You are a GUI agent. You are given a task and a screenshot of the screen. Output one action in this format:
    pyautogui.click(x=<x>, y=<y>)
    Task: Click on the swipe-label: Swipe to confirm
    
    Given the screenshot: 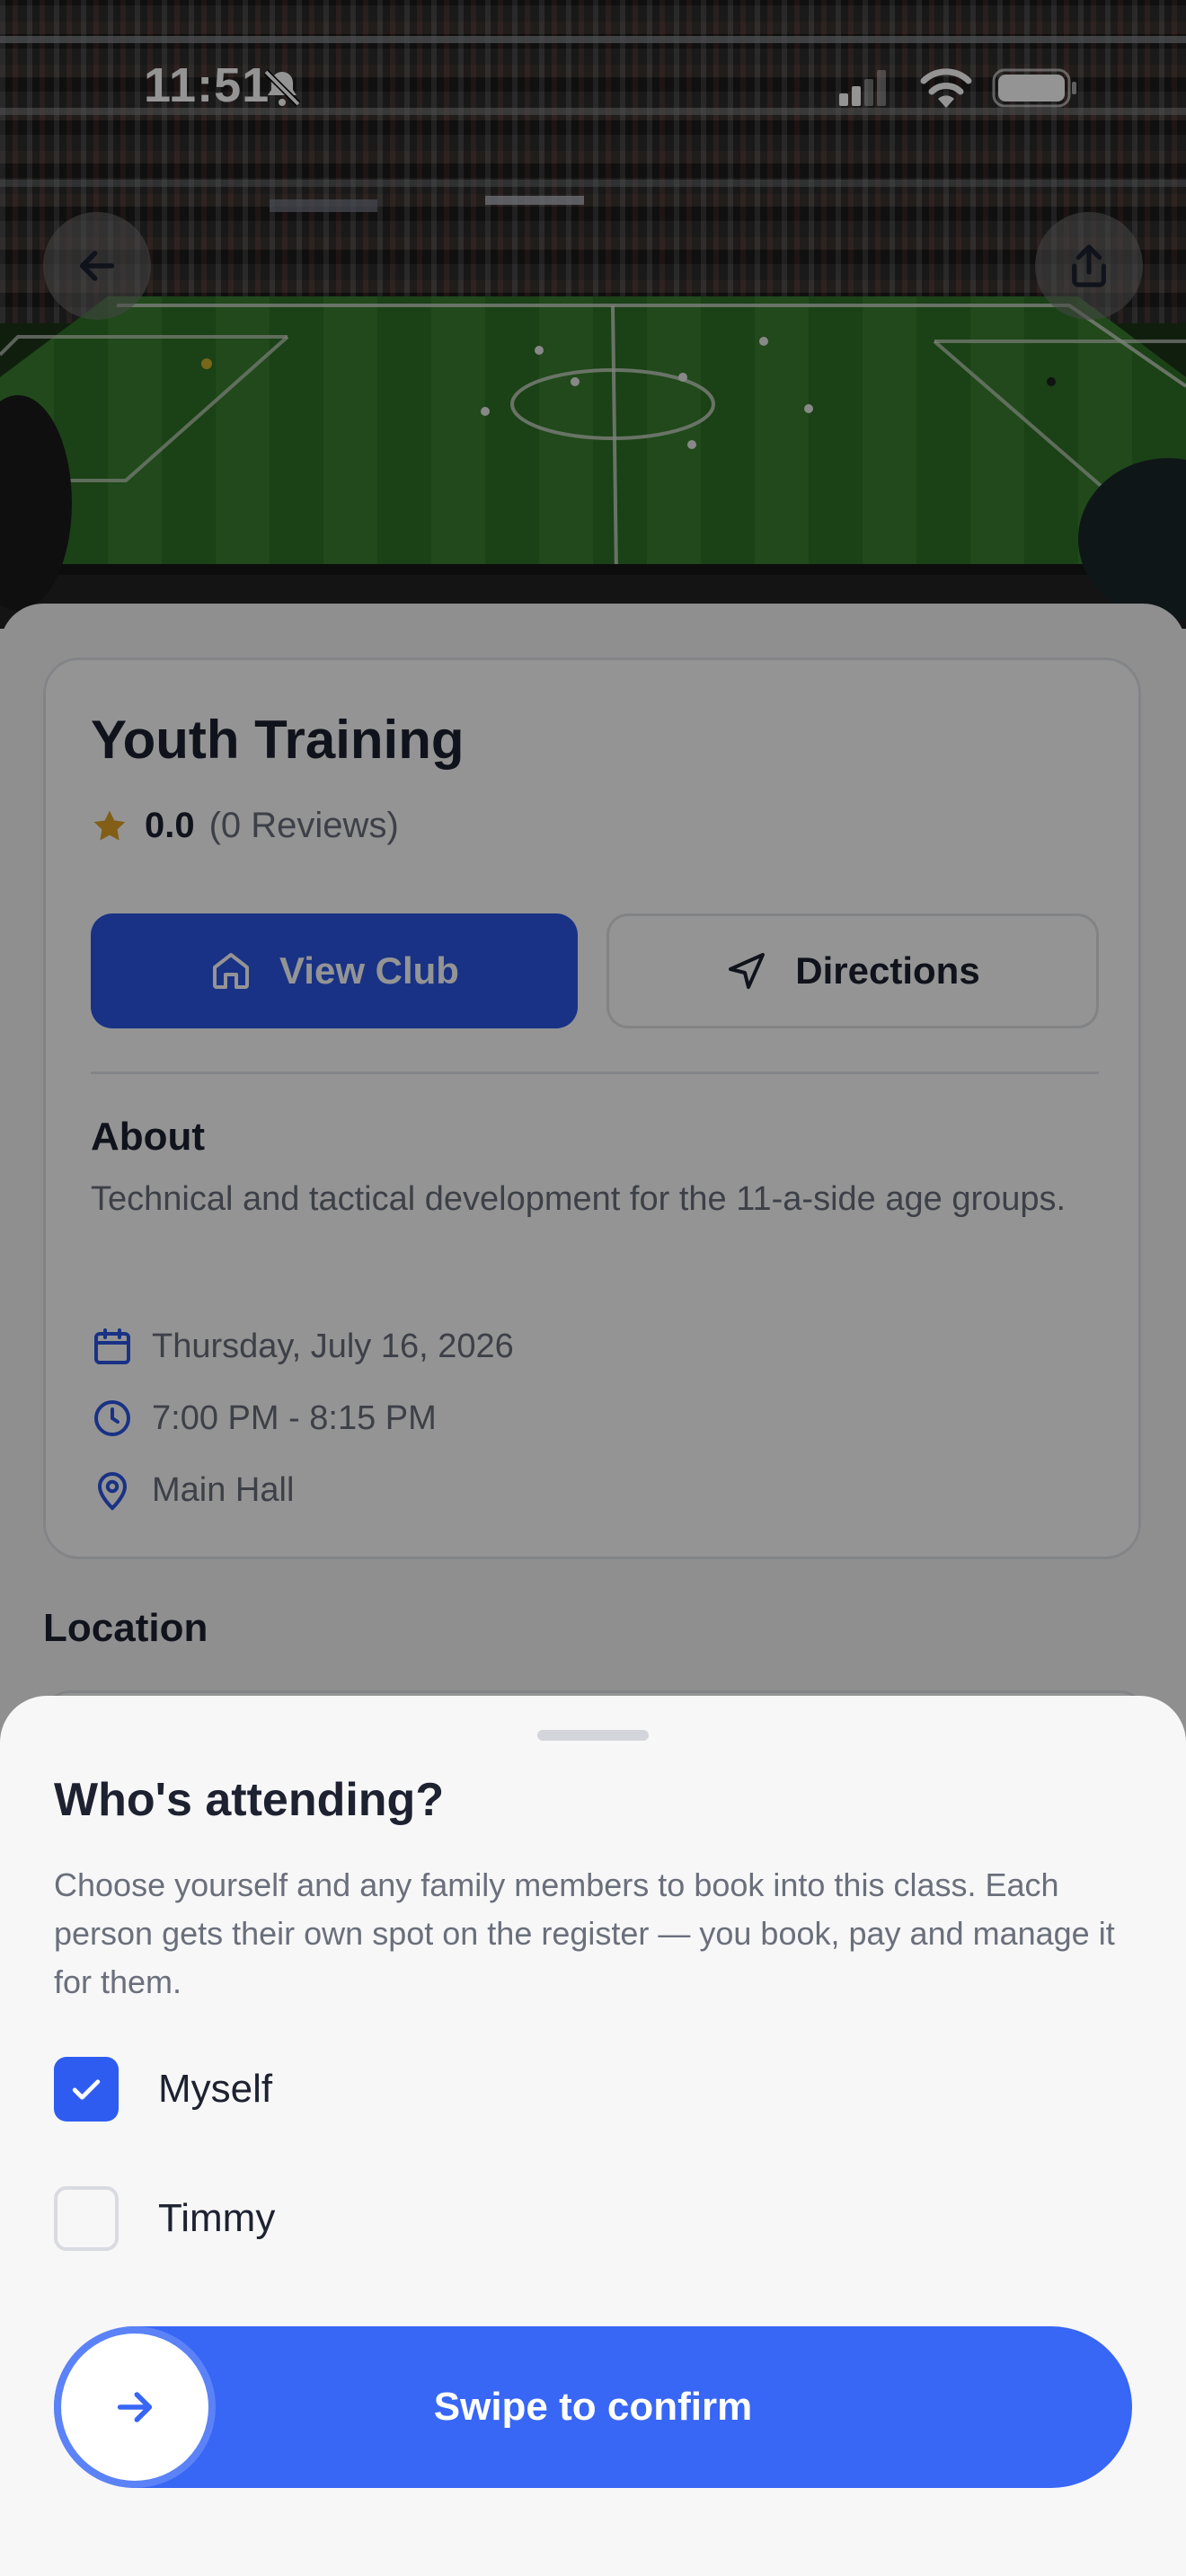 What is the action you would take?
    pyautogui.click(x=593, y=2407)
    